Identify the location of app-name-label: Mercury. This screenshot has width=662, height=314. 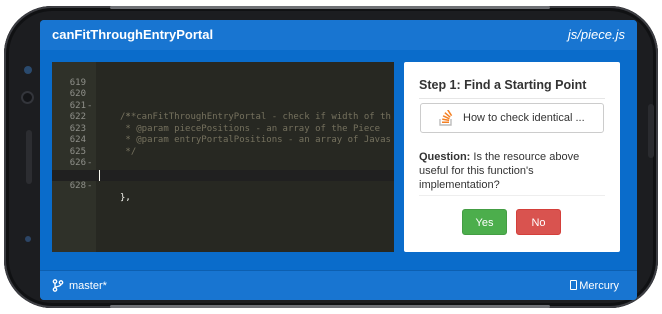
(599, 286).